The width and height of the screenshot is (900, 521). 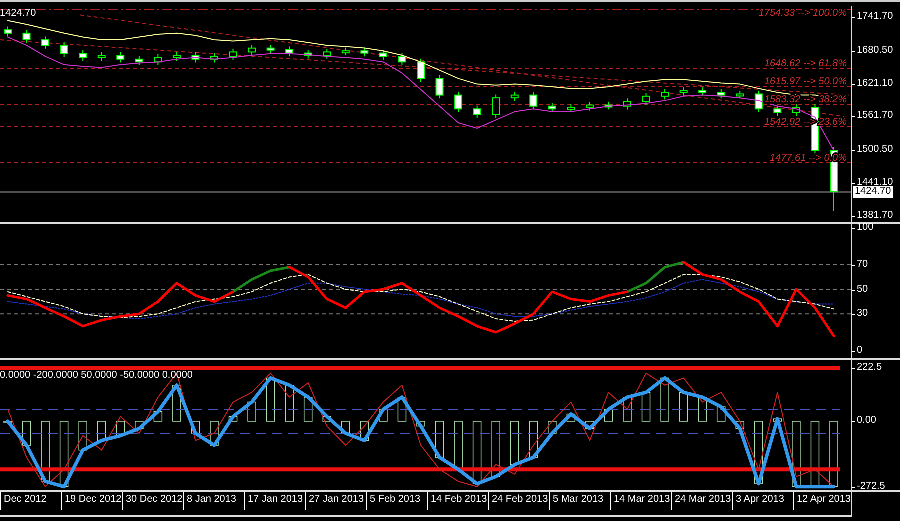 What do you see at coordinates (805, 100) in the screenshot?
I see `fib-level-label: 1583.32 --> 38.2%` at bounding box center [805, 100].